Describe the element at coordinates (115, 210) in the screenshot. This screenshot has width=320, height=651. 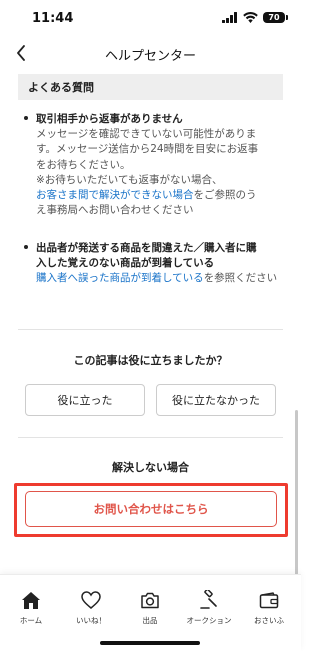
I see `faq-item-text-line: え事務局へお問い合わせください` at that location.